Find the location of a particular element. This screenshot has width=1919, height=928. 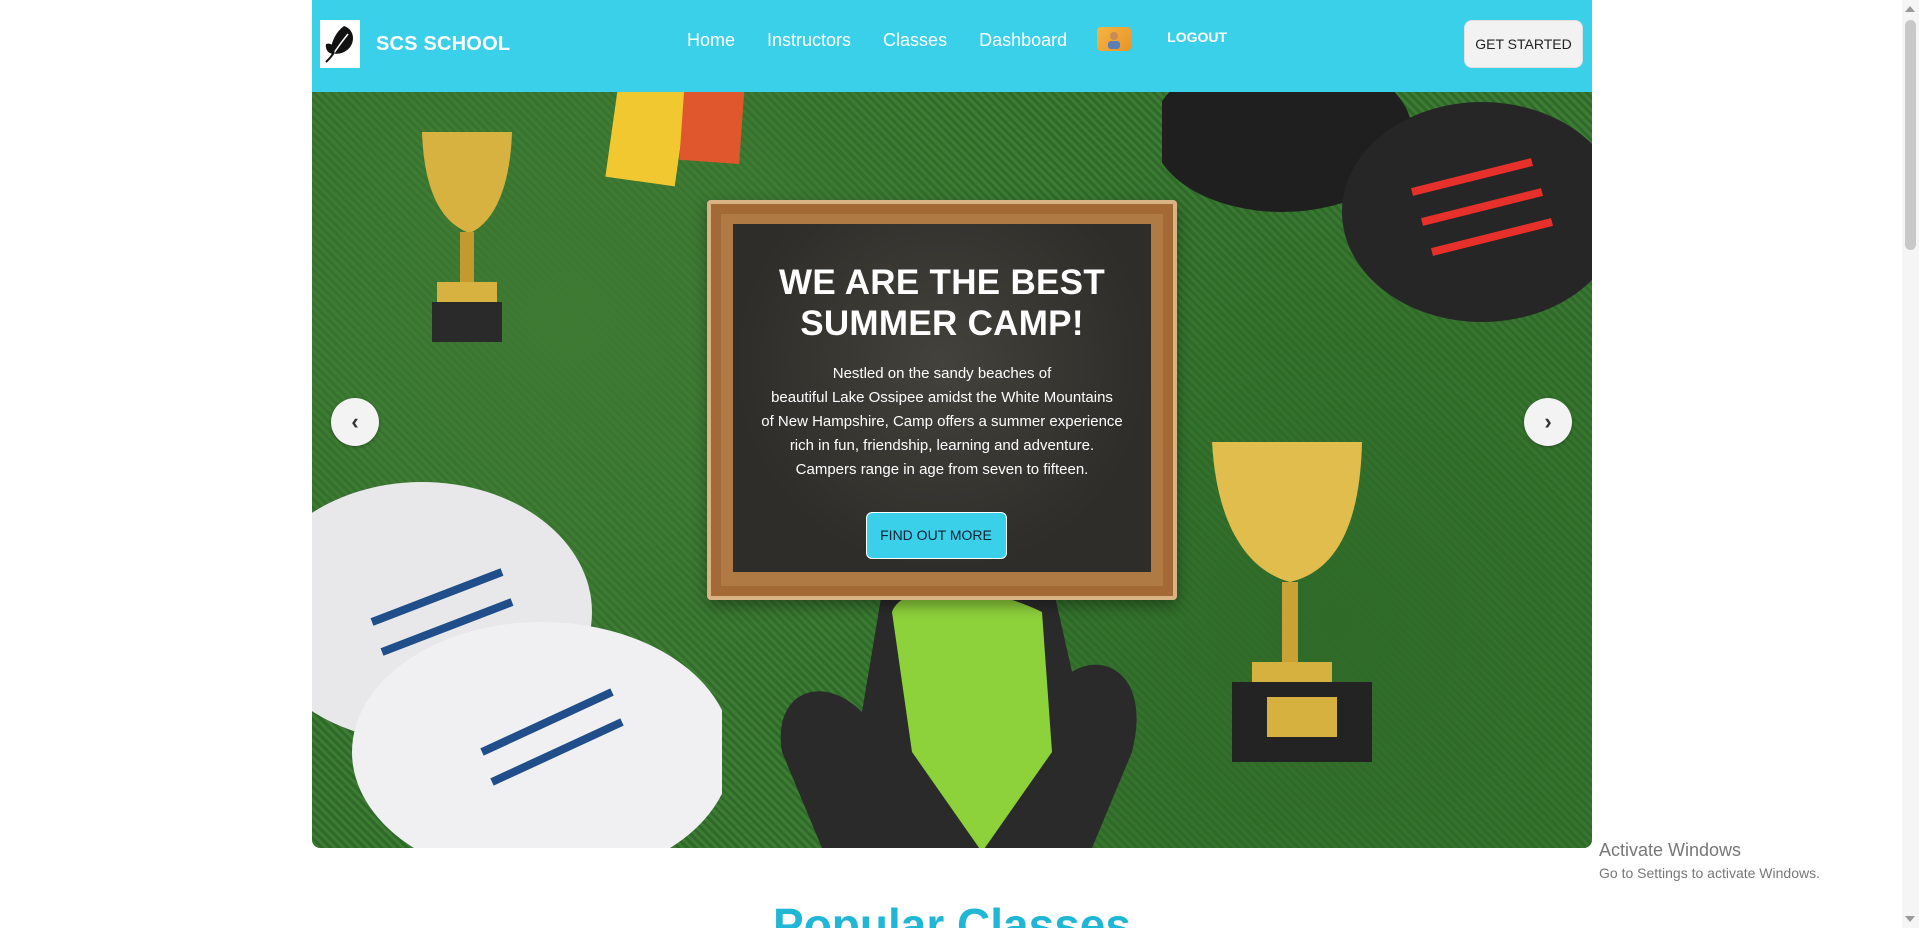

watermark-title: Activate Windows is located at coordinates (1670, 850).